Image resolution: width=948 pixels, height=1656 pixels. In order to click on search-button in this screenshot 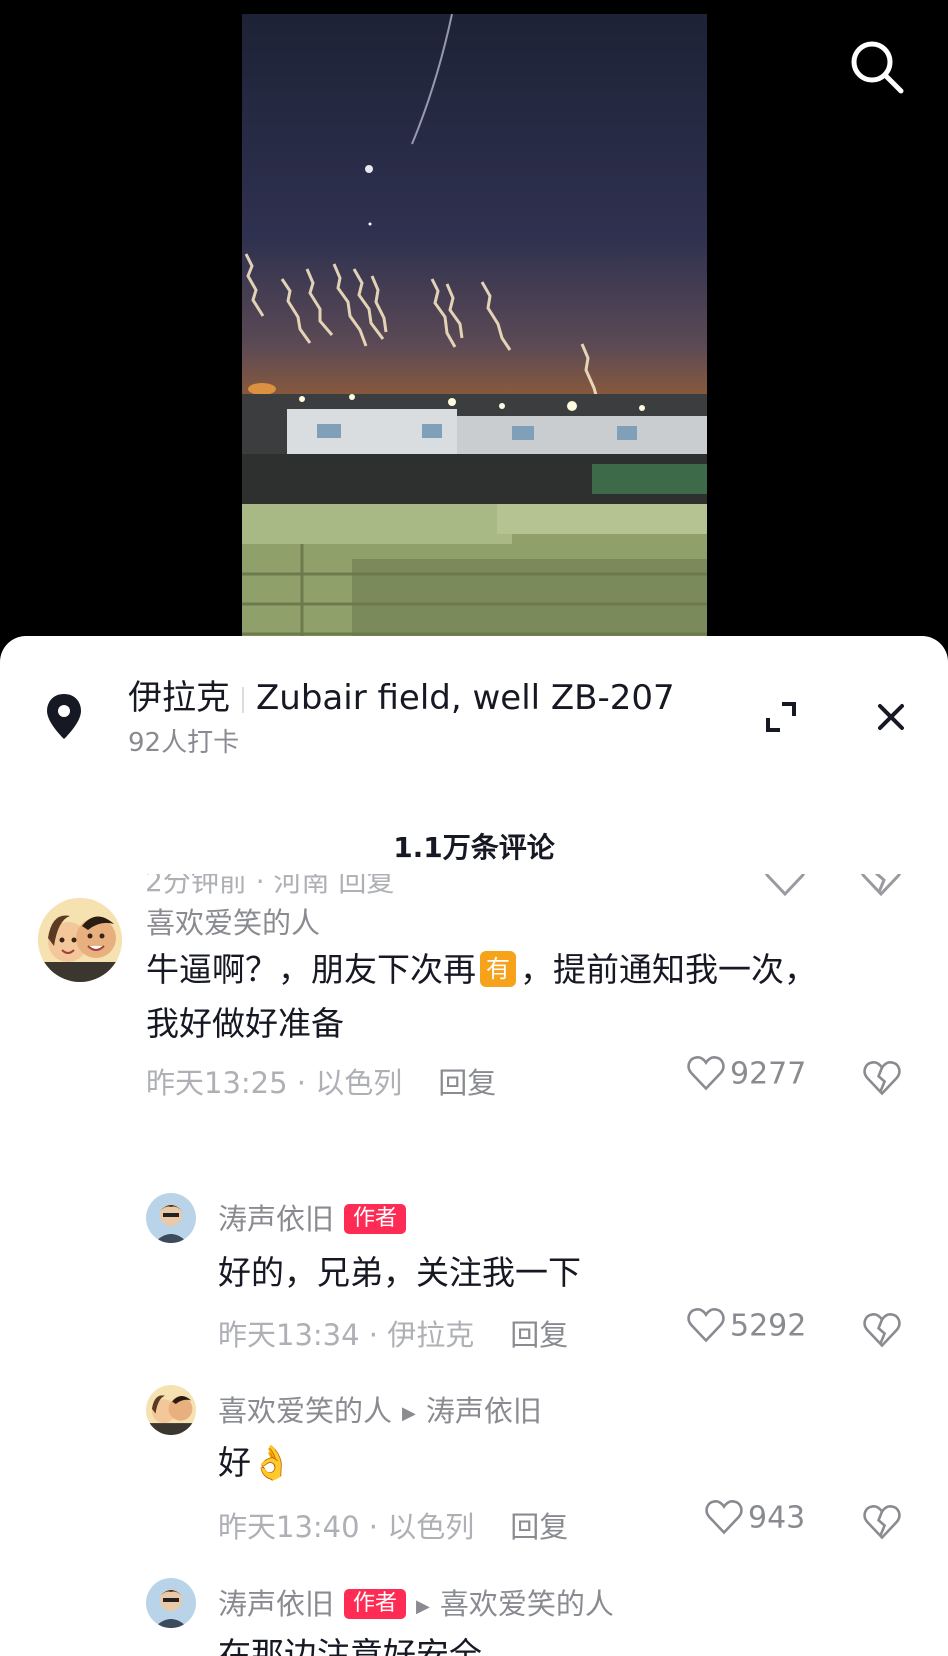, I will do `click(877, 67)`.